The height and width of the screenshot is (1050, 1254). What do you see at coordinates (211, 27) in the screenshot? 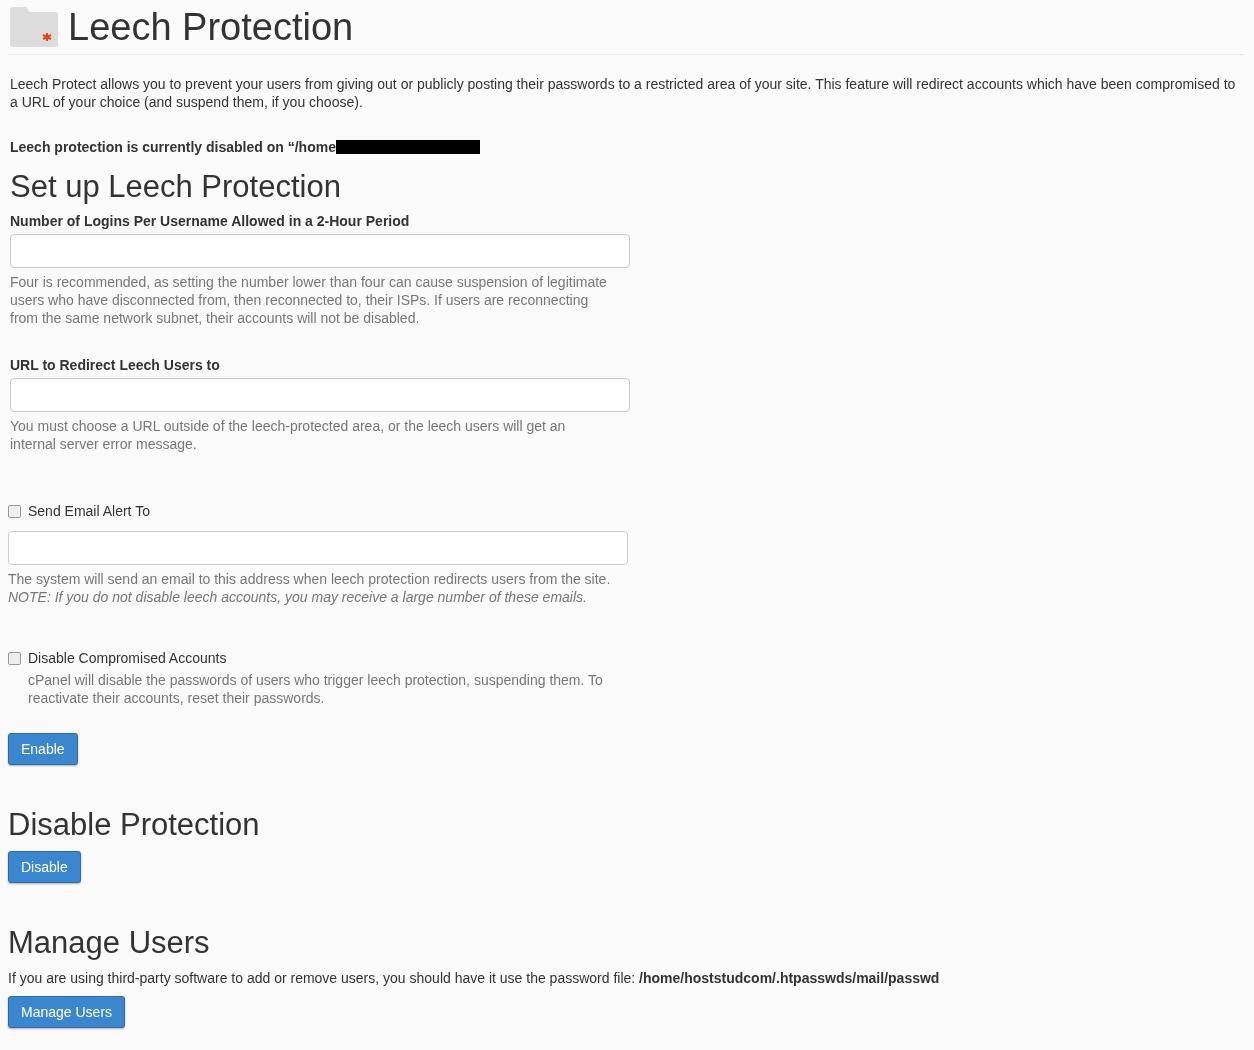
I see `page-title: Leech Protection` at bounding box center [211, 27].